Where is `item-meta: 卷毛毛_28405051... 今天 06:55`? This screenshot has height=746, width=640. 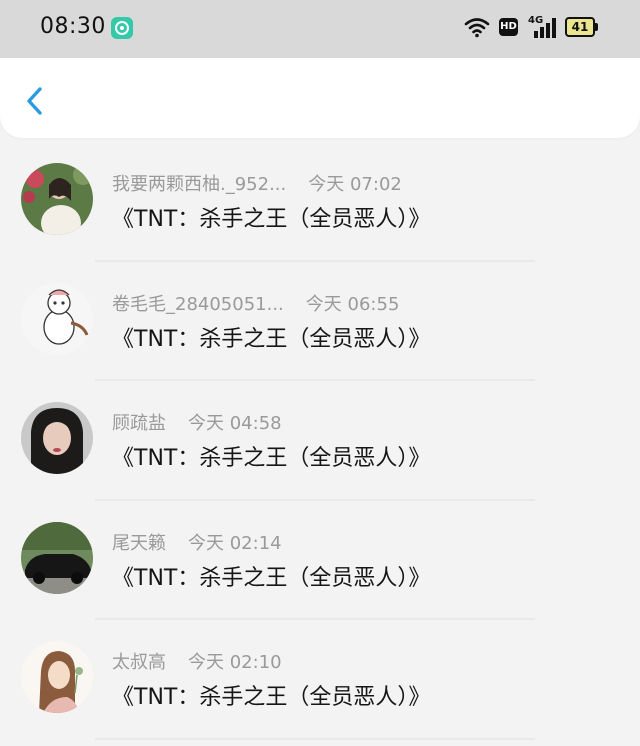
item-meta: 卷毛毛_28405051... 今天 06:55 is located at coordinates (255, 303).